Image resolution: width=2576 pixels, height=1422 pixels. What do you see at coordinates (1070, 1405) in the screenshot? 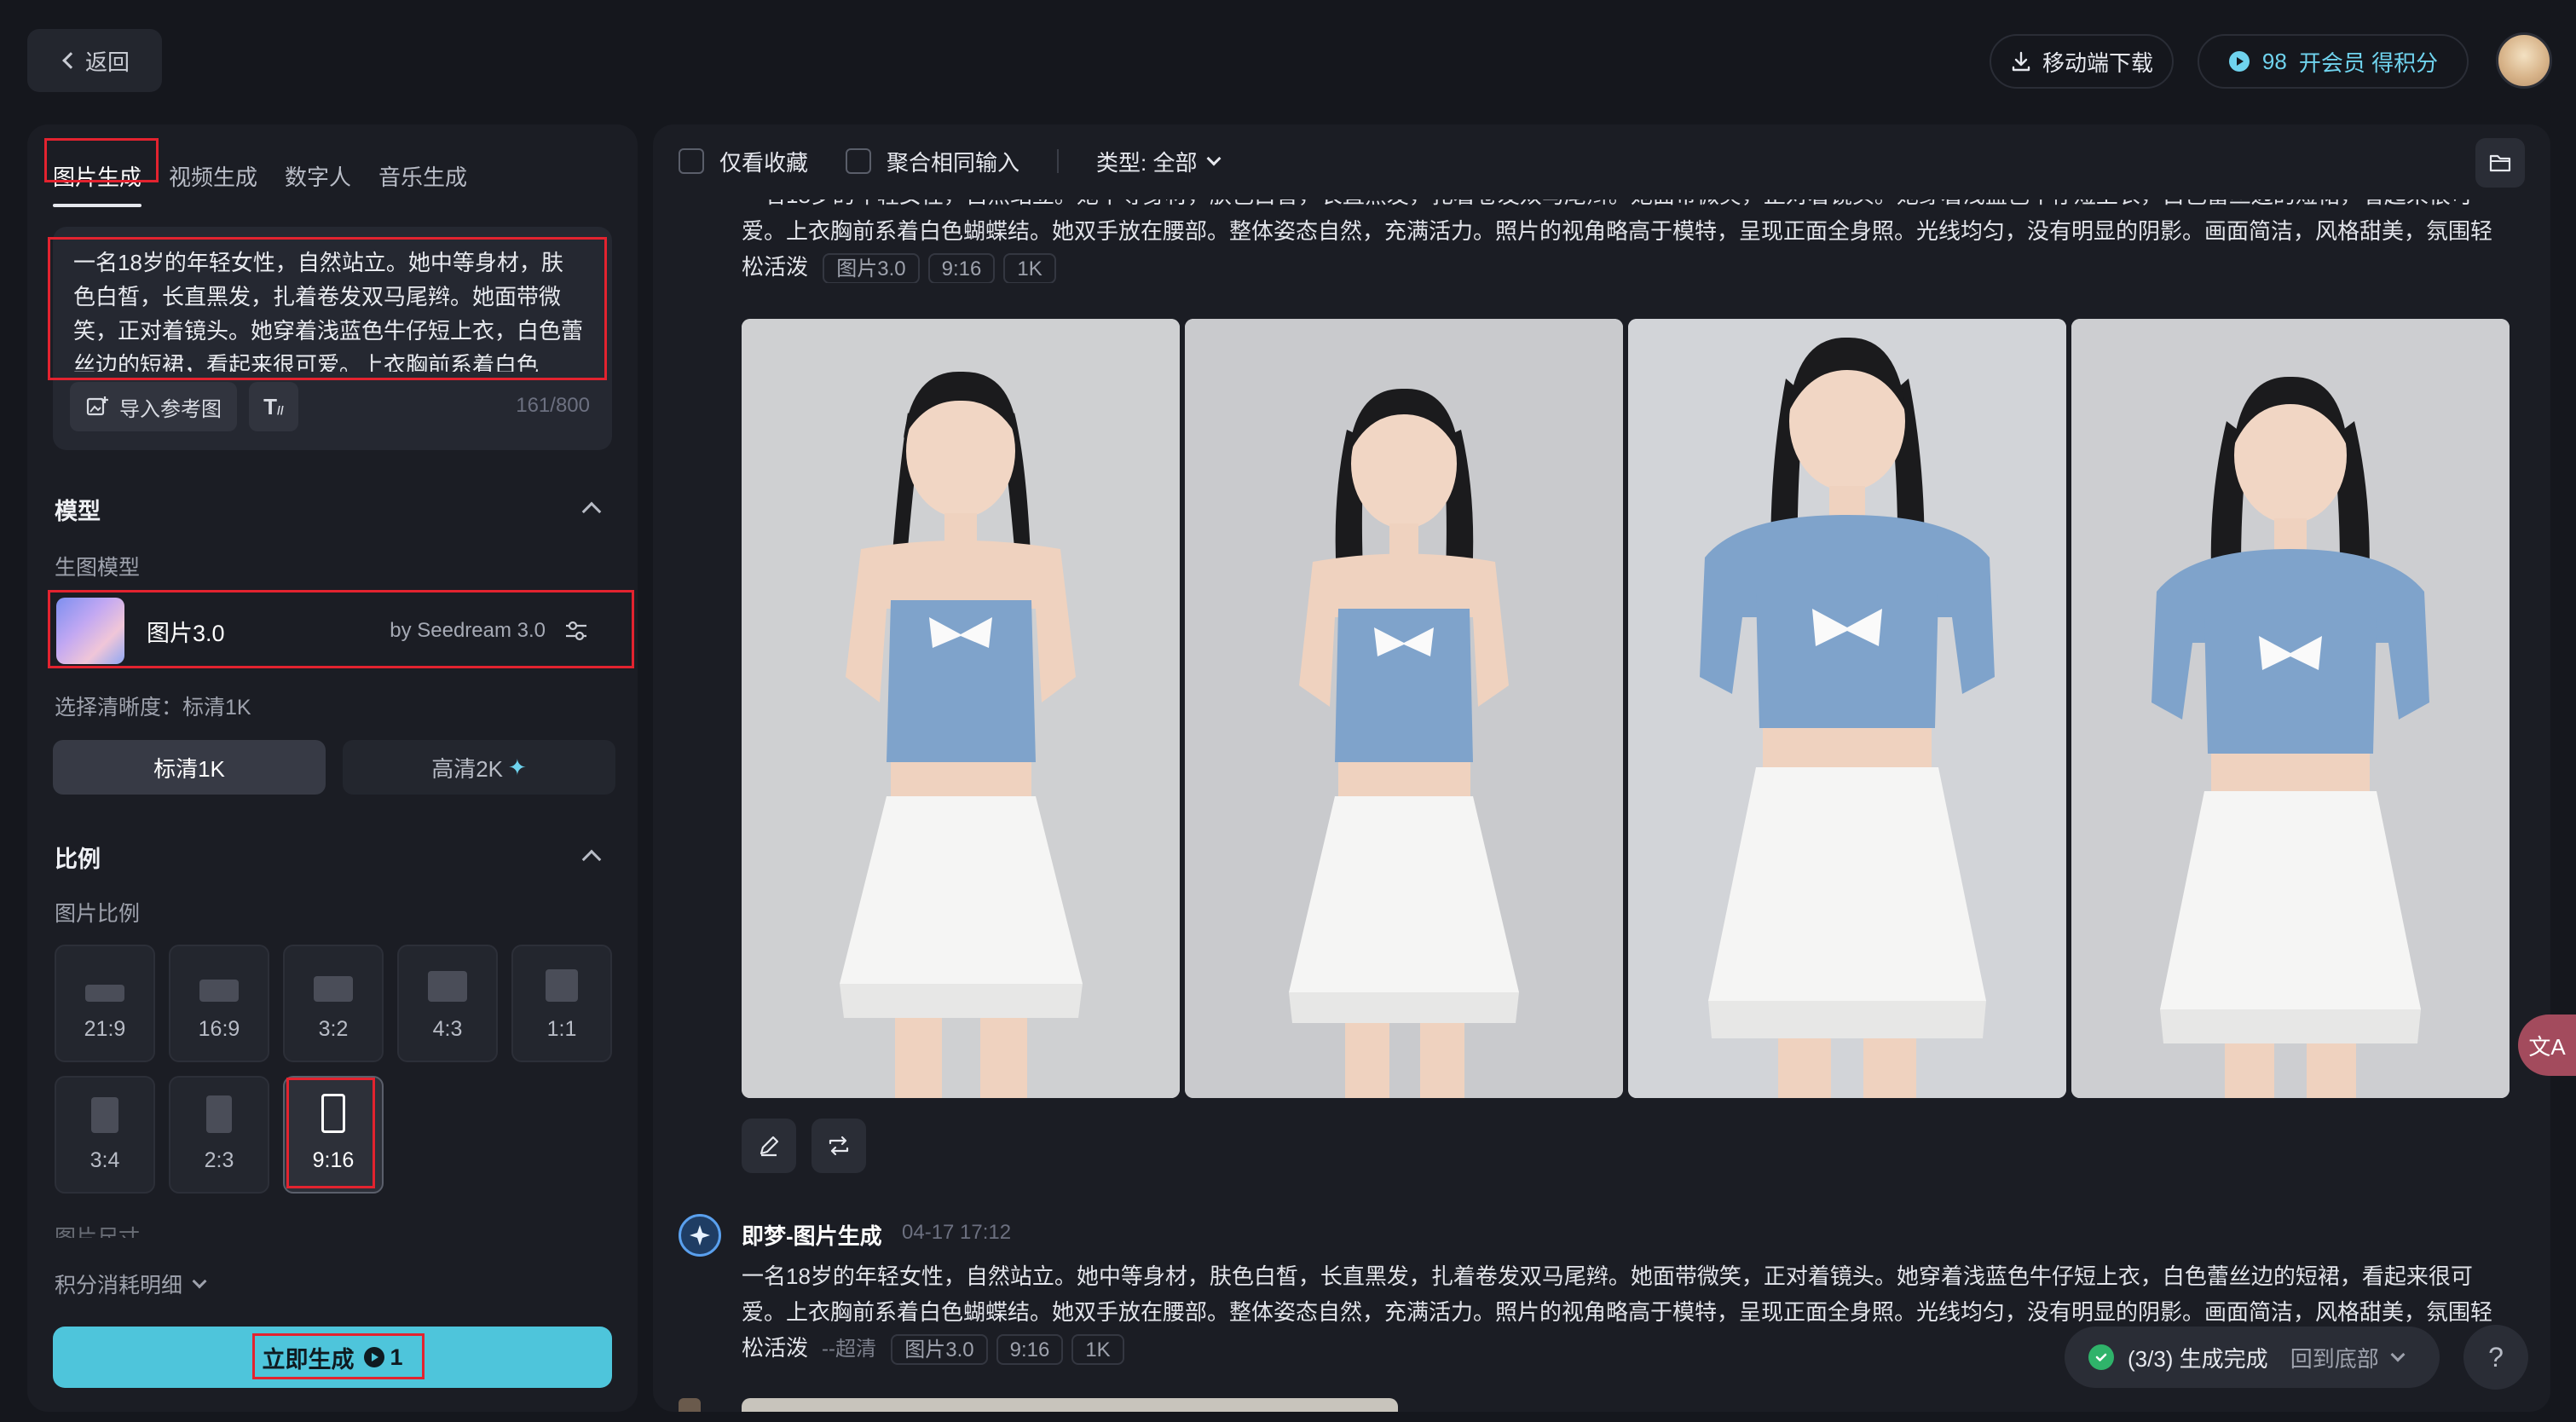
I see `next-image-preview` at bounding box center [1070, 1405].